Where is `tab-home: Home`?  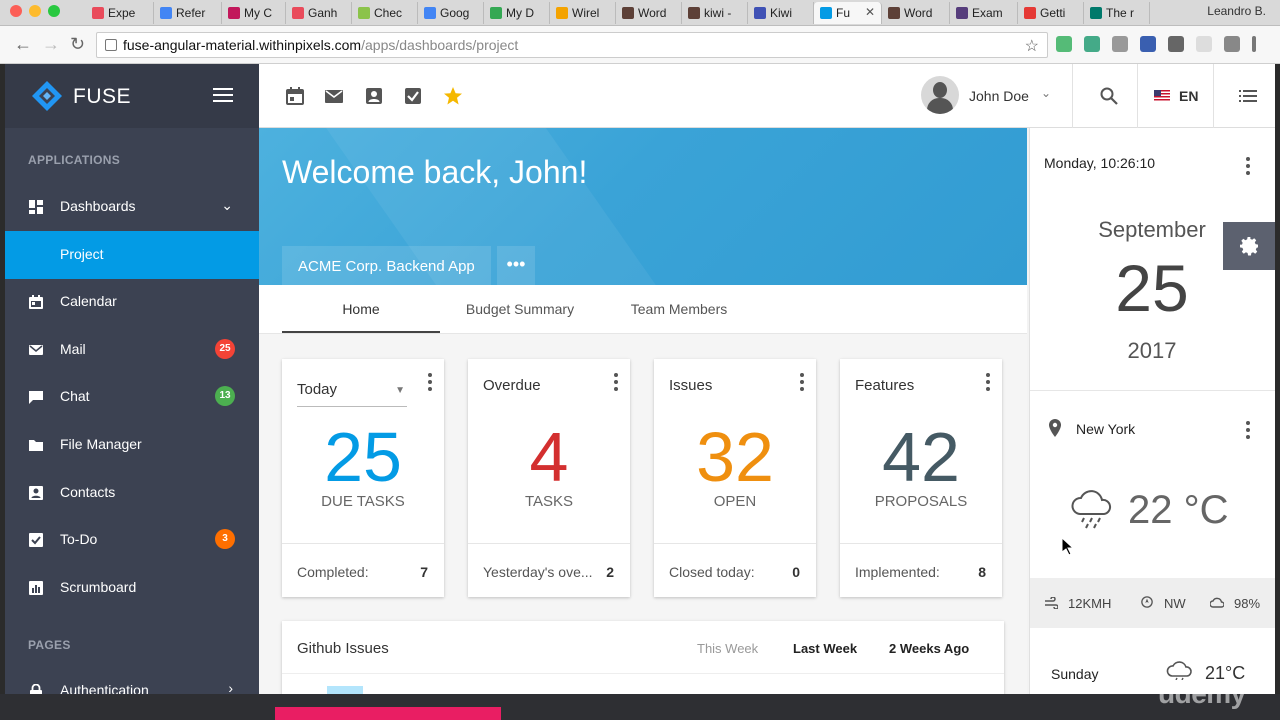 tab-home: Home is located at coordinates (361, 309).